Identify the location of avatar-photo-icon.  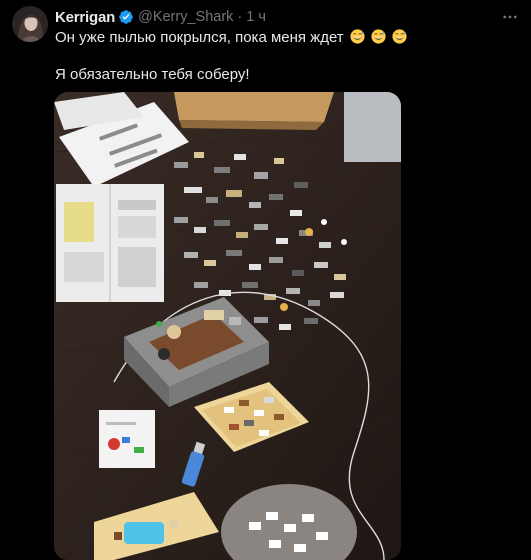
(30, 24).